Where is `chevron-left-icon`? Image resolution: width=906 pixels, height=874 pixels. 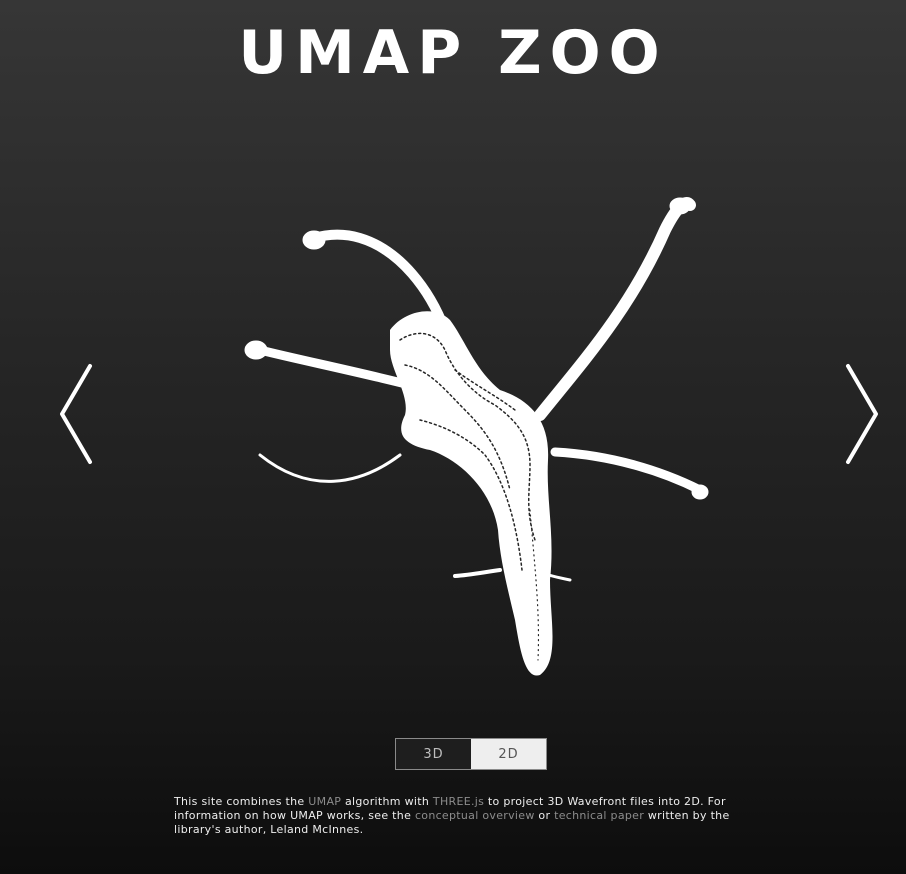 chevron-left-icon is located at coordinates (76, 414).